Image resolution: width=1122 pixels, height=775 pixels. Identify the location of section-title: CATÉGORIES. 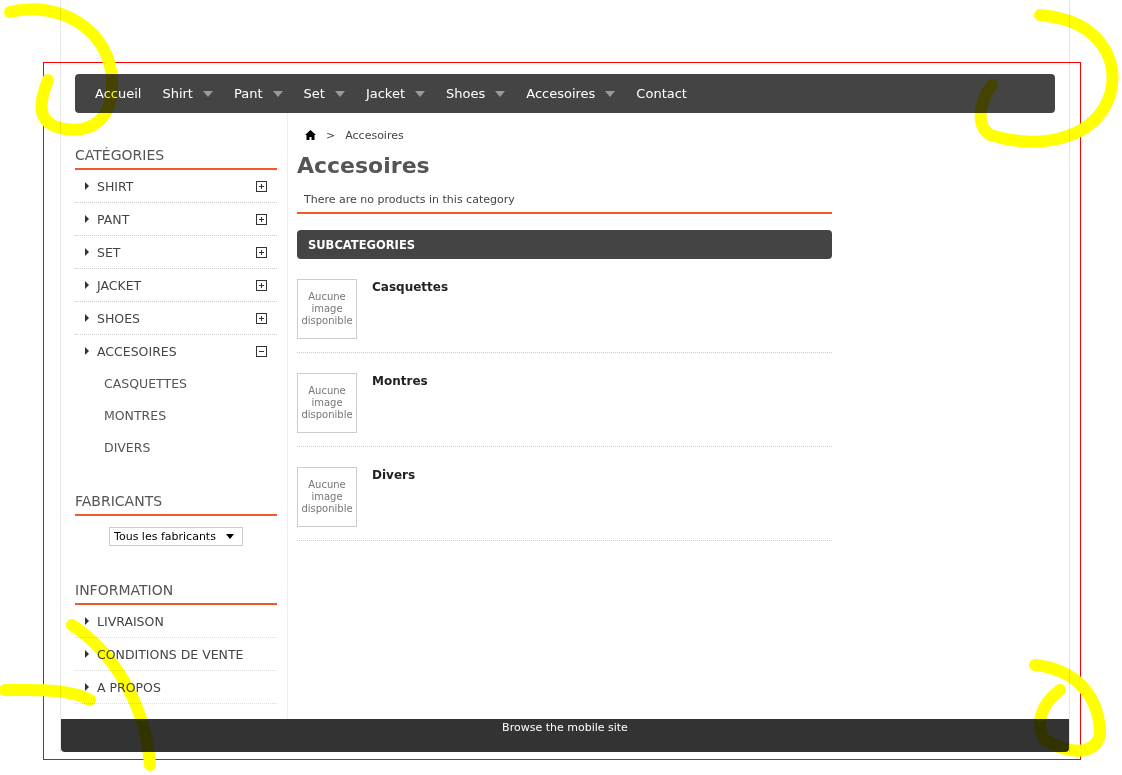
(176, 158).